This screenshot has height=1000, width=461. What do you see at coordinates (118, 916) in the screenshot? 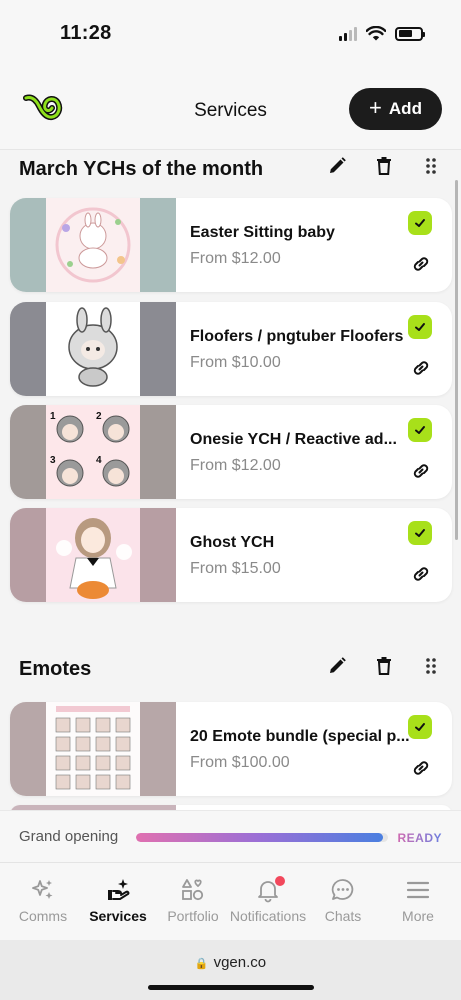
I see `tab-label: Services` at bounding box center [118, 916].